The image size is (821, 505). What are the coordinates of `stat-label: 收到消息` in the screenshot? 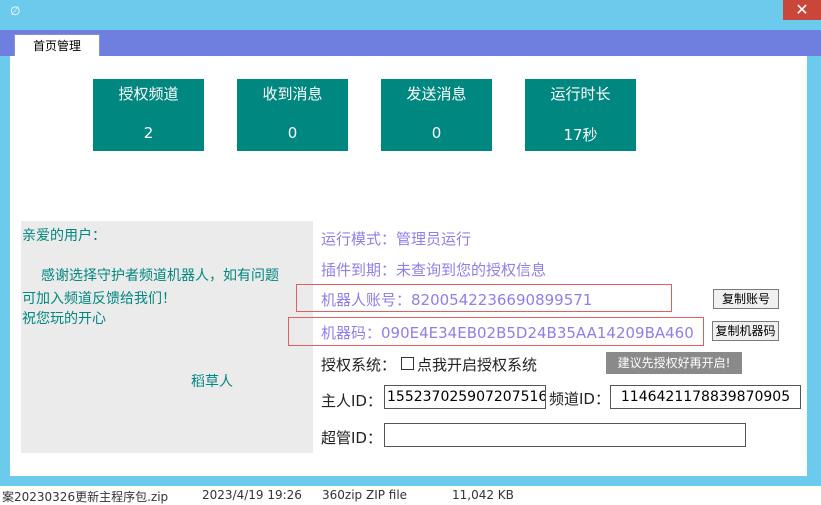 It's located at (292, 94).